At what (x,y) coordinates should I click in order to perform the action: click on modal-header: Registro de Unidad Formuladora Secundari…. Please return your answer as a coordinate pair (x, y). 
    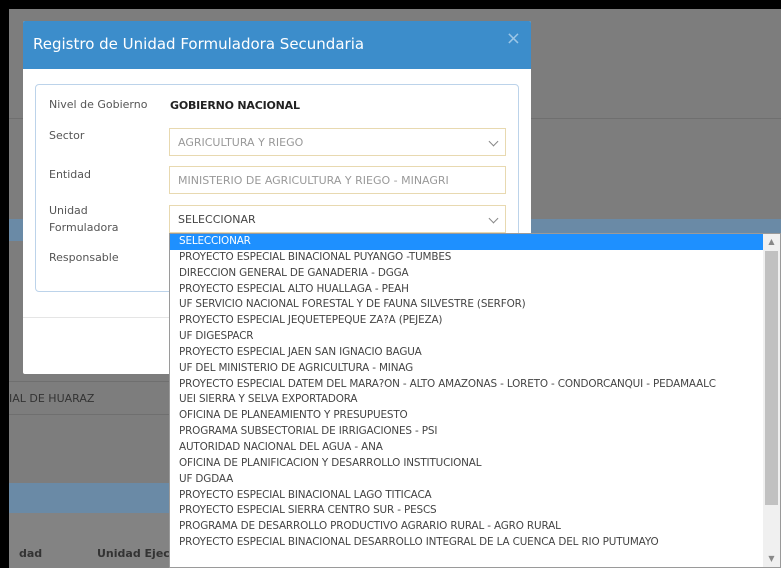
    Looking at the image, I should click on (277, 45).